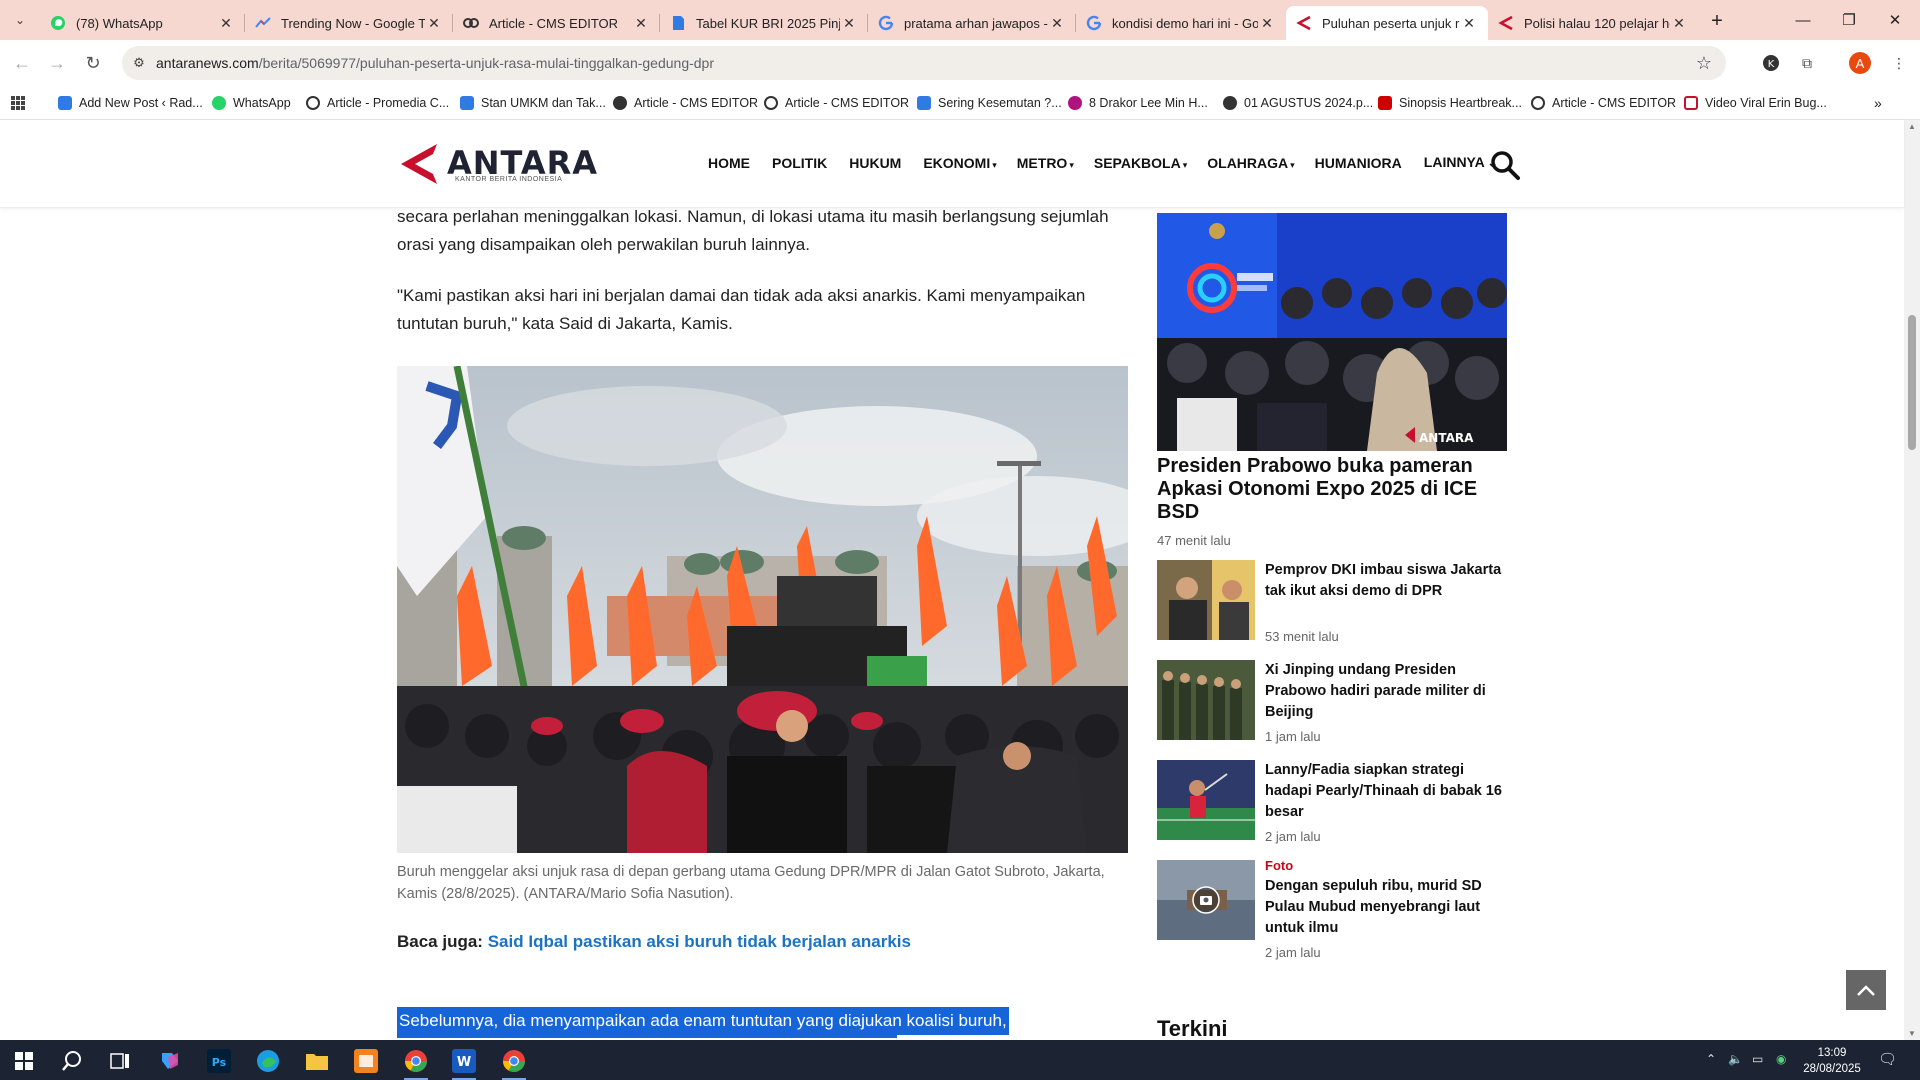  I want to click on tab-cms-editor: Article - CMS EDITOR ✕, so click(556, 23).